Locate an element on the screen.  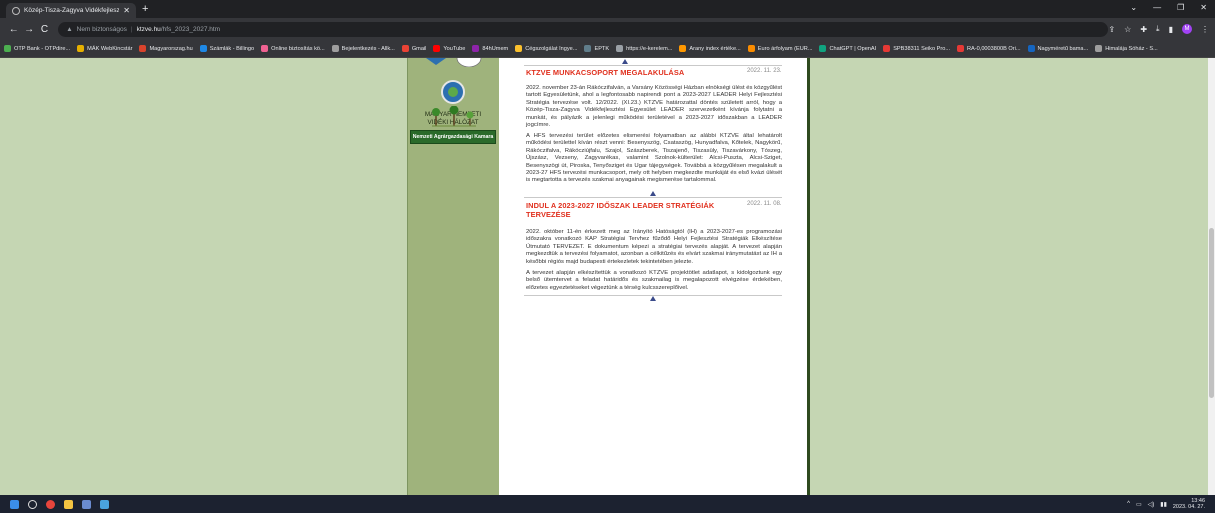
file-explorer-icon is located at coordinates (68, 504).